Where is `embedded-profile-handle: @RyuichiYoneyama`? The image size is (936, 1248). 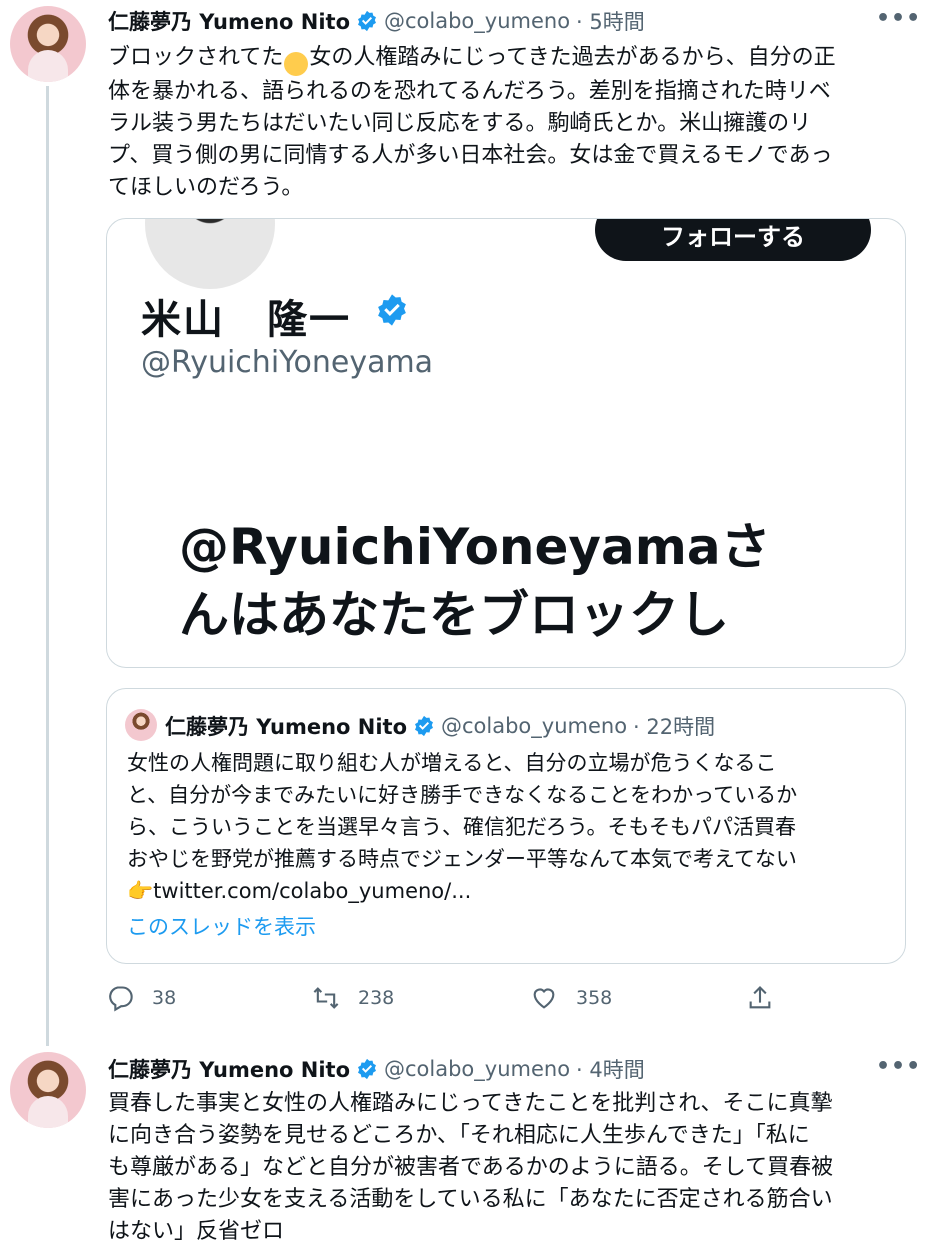 embedded-profile-handle: @RyuichiYoneyama is located at coordinates (287, 362).